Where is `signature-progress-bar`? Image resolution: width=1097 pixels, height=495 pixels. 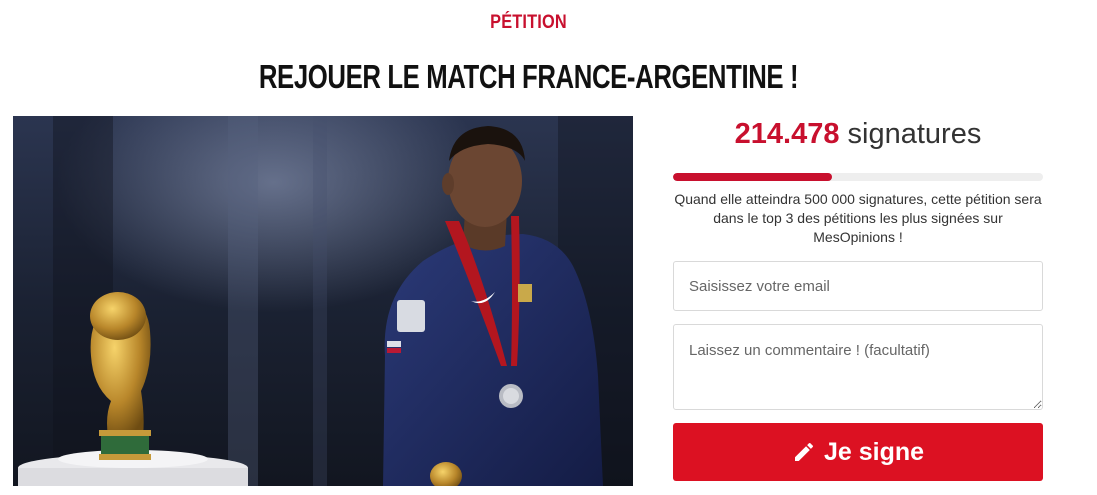 signature-progress-bar is located at coordinates (858, 177).